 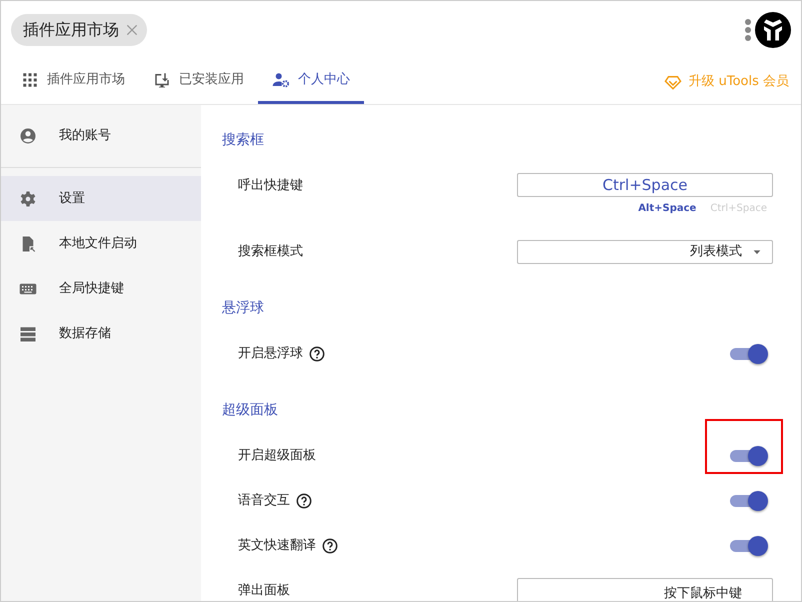 What do you see at coordinates (281, 80) in the screenshot?
I see `user-gear-icon` at bounding box center [281, 80].